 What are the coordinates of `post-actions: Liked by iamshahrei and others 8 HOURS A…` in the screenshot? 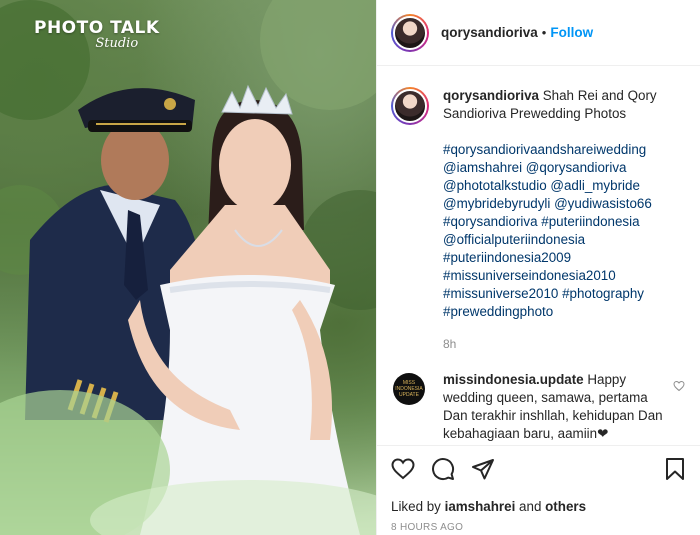 It's located at (538, 490).